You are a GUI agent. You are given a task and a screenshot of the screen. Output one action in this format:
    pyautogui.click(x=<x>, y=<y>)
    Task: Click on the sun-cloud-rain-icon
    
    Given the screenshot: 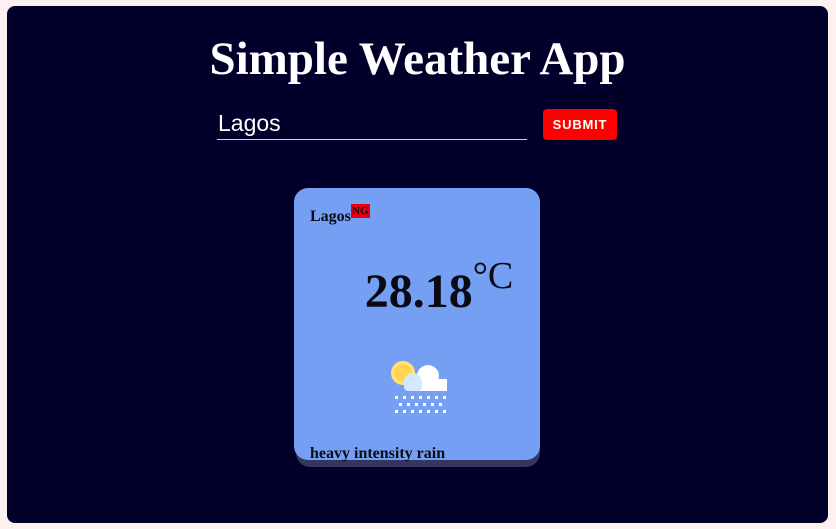 What is the action you would take?
    pyautogui.click(x=419, y=387)
    